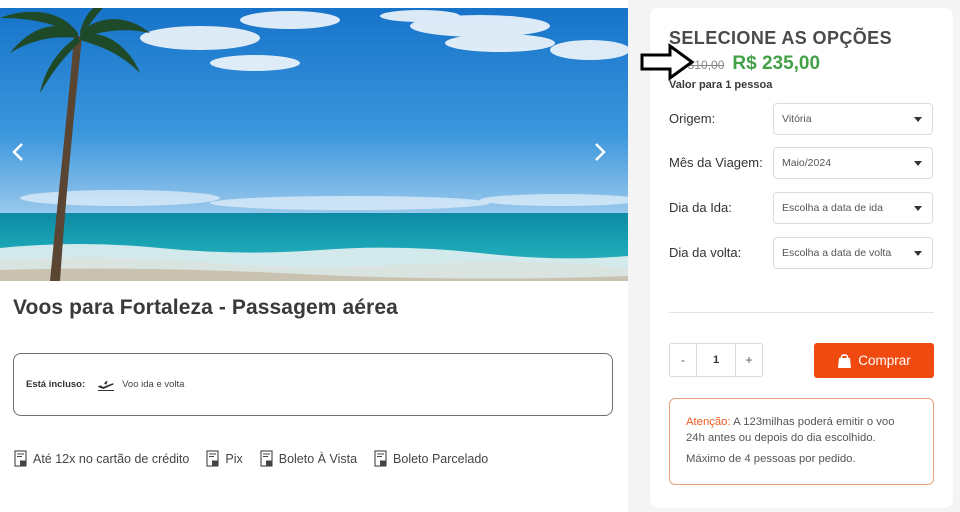 The width and height of the screenshot is (960, 512). I want to click on chevron-right-icon, so click(600, 152).